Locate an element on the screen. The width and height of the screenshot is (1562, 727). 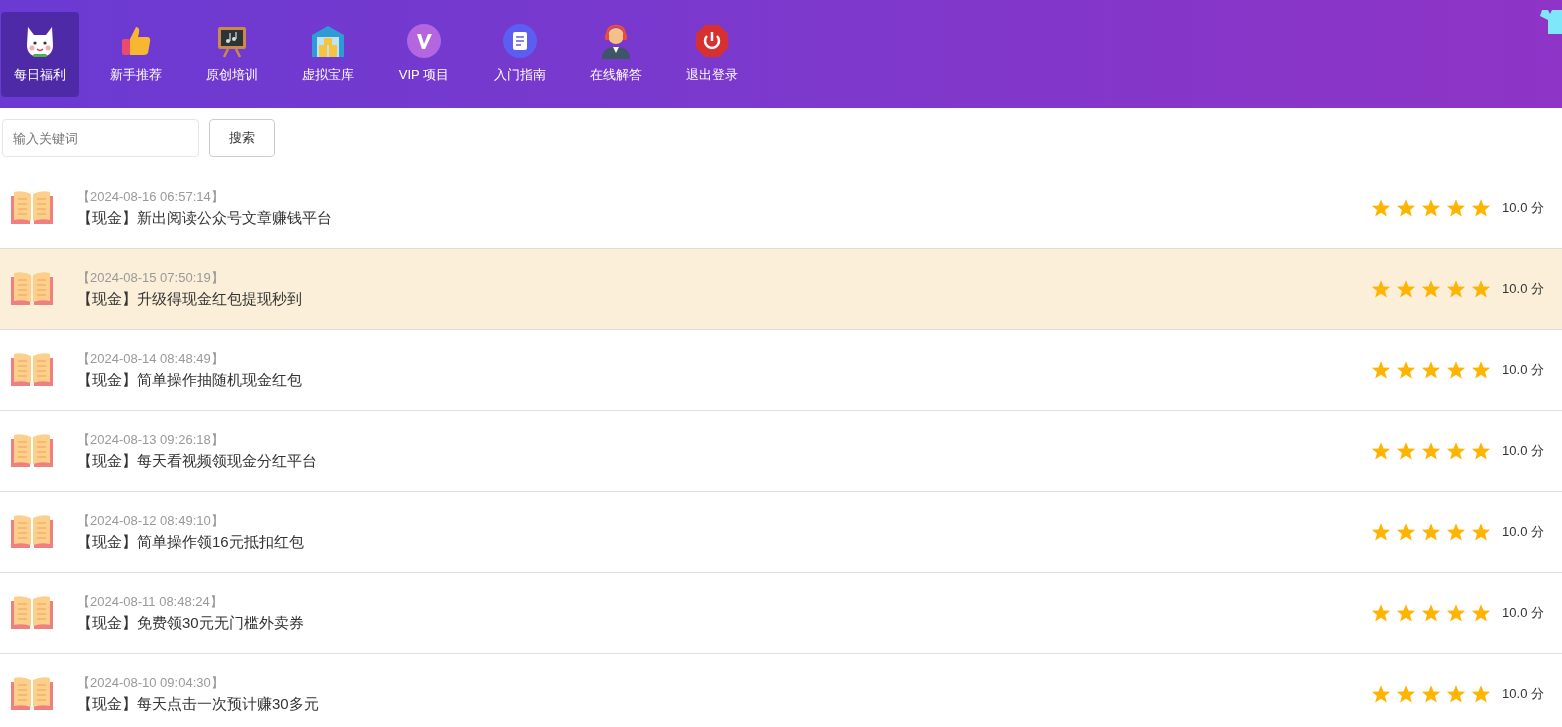
post-title: 【现金】简单操作抽随机现金红包 is located at coordinates (724, 379).